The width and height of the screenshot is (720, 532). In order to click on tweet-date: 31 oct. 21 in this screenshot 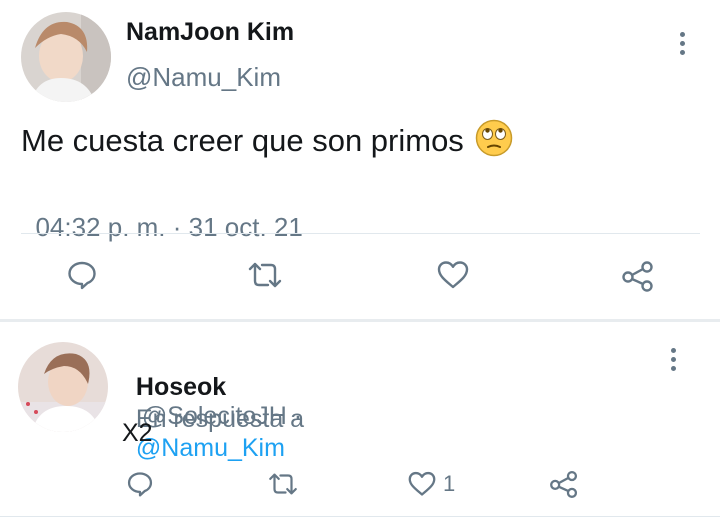, I will do `click(245, 227)`.